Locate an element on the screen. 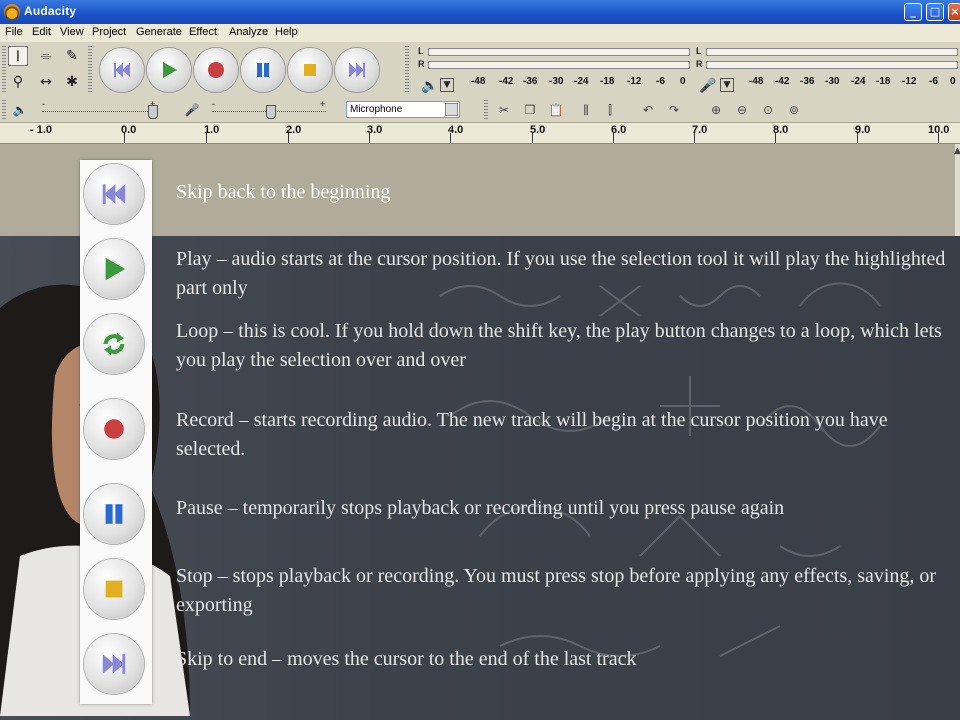 The width and height of the screenshot is (960, 720). record-meter-dropdown-icon: ▼ is located at coordinates (727, 85).